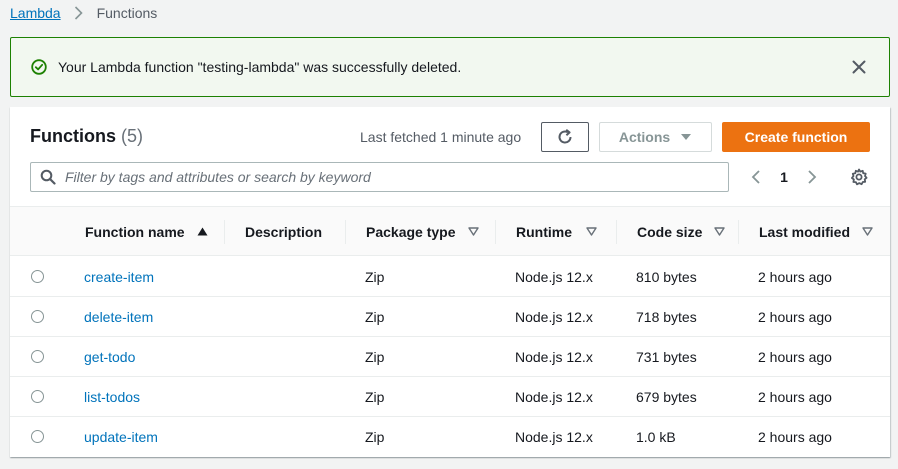 Image resolution: width=898 pixels, height=469 pixels. What do you see at coordinates (73, 136) in the screenshot?
I see `panel-title-text: Functions` at bounding box center [73, 136].